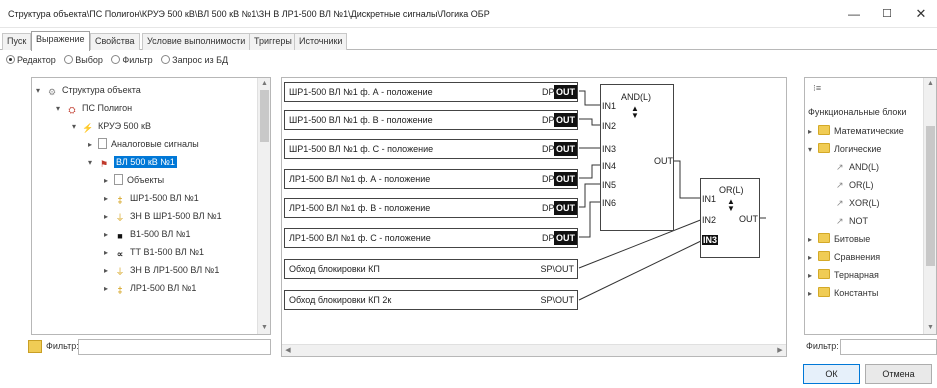 The width and height of the screenshot is (937, 388). I want to click on variable-block: ШР1-500 ВЛ №1 ф. В - положение DP\ OUT, so click(431, 120).